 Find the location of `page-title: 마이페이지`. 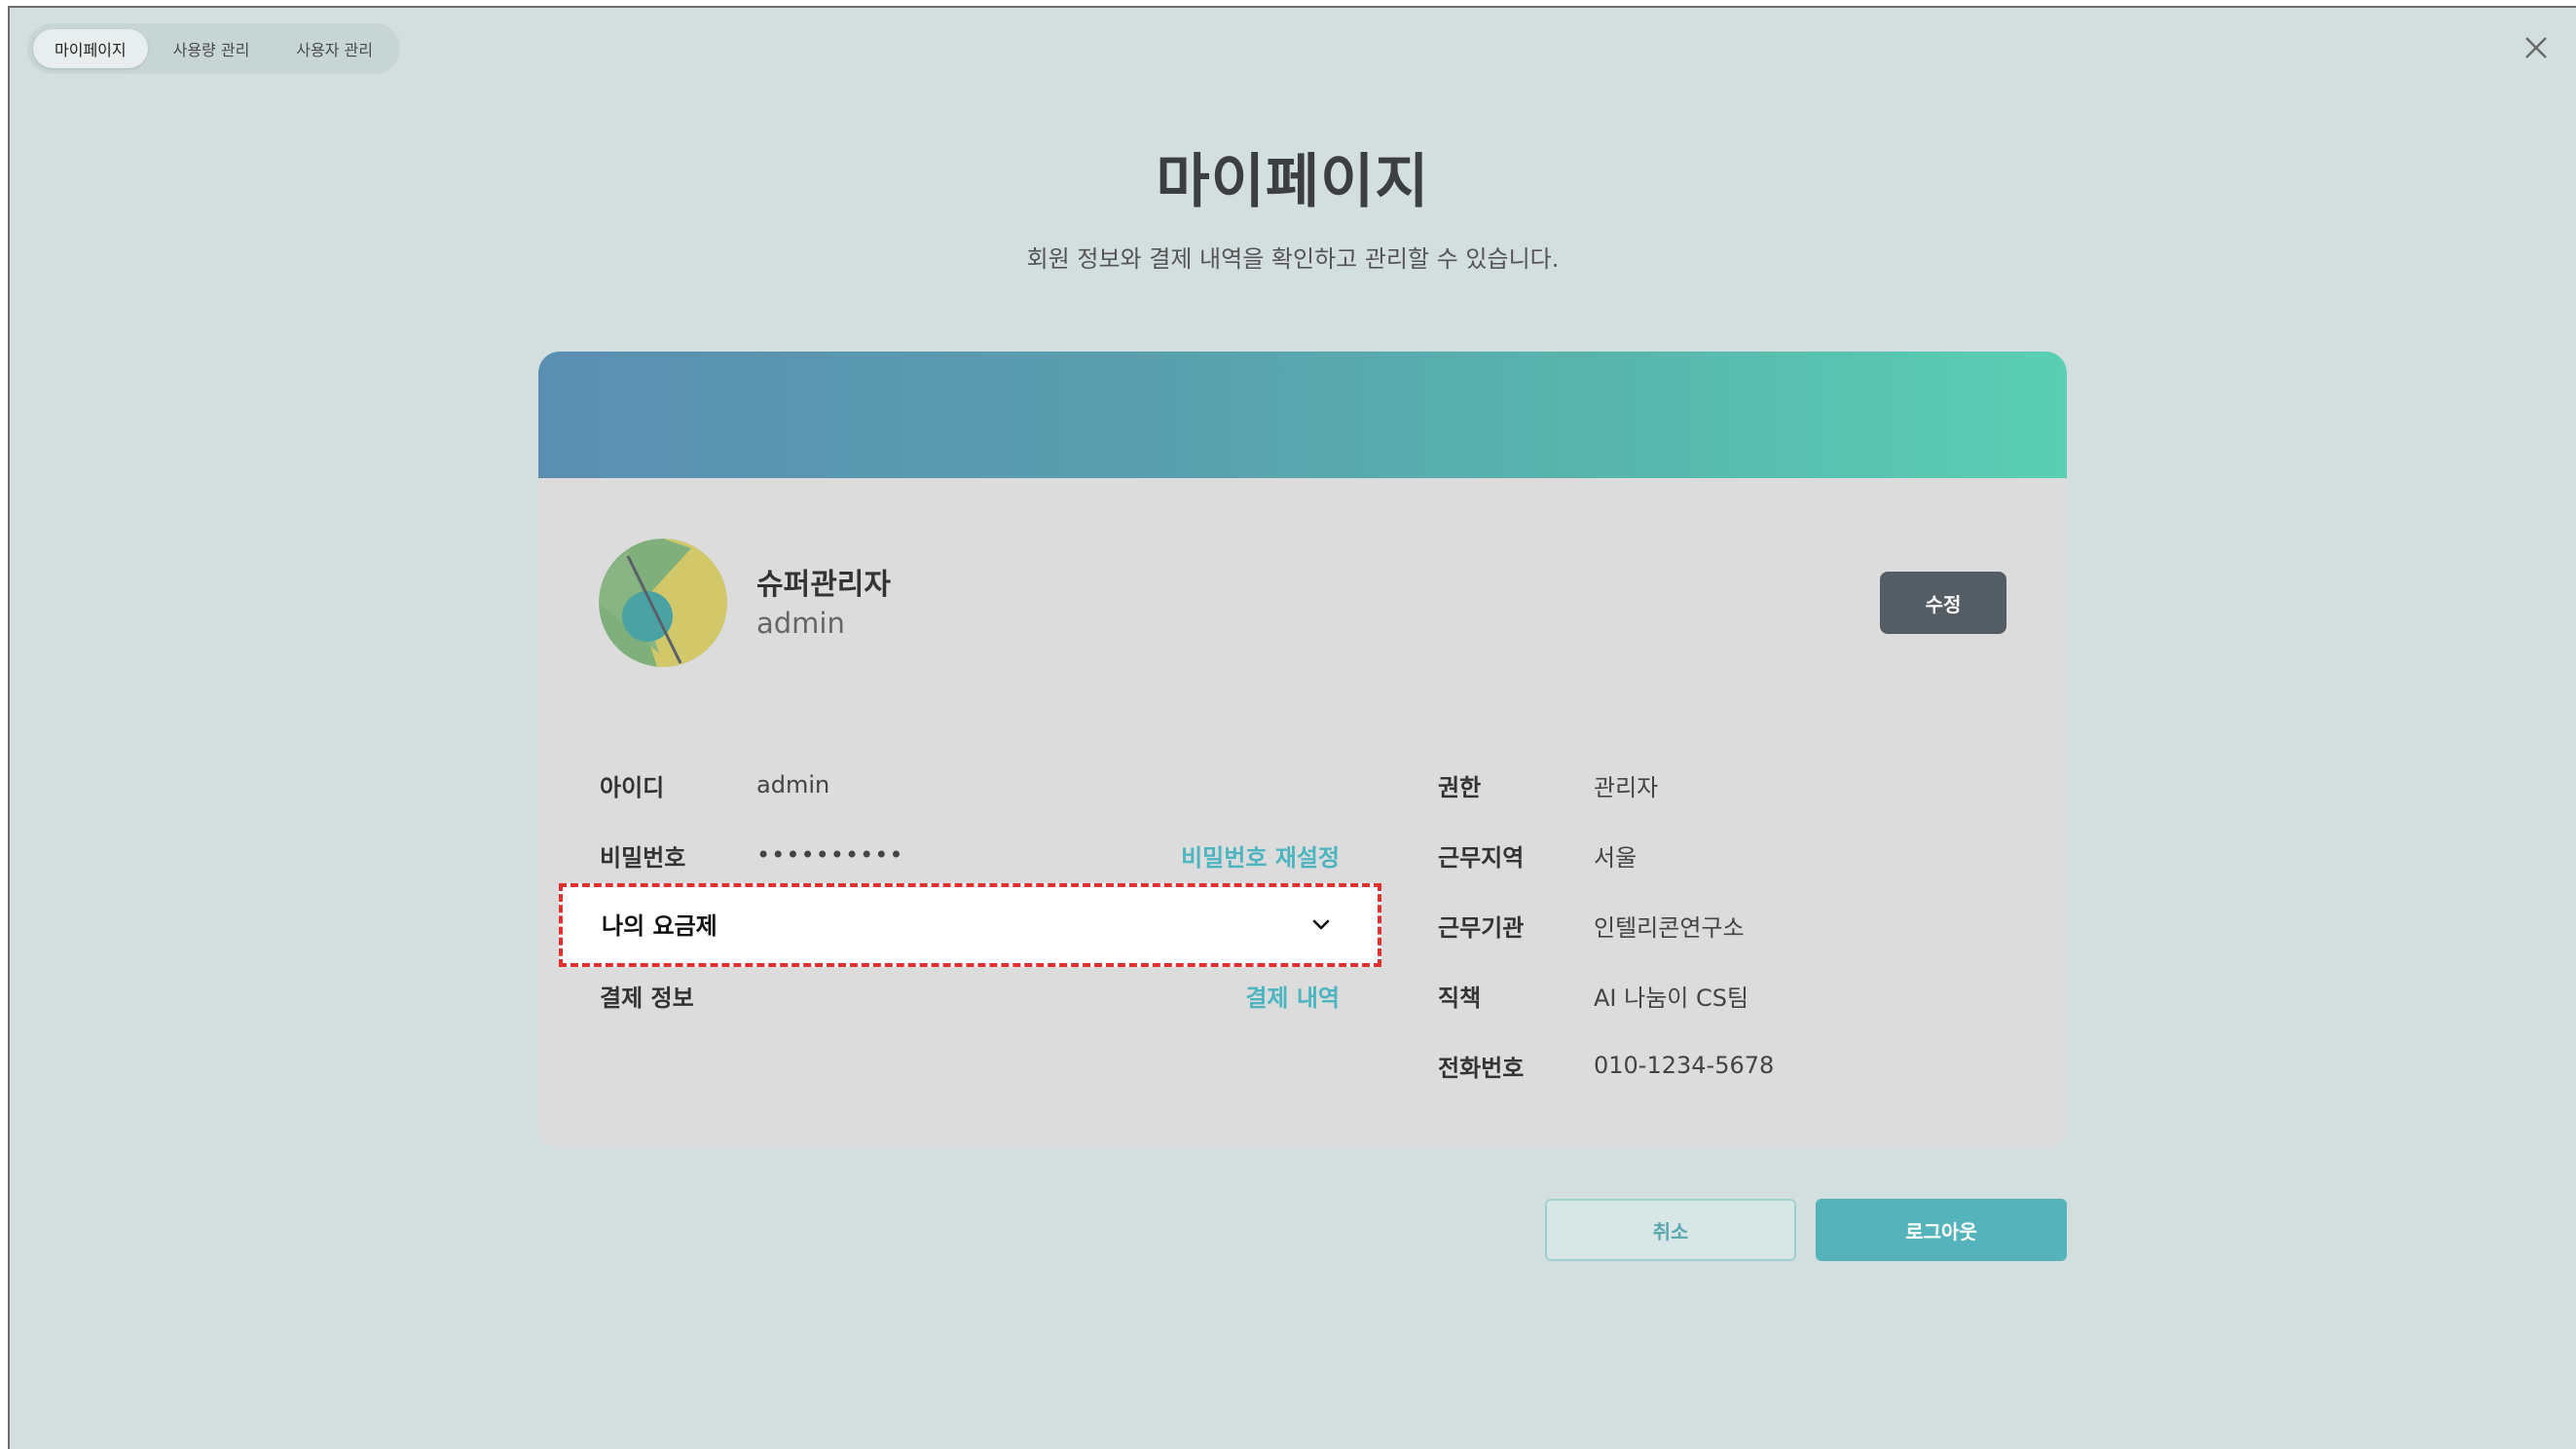

page-title: 마이페이지 is located at coordinates (1293, 182).